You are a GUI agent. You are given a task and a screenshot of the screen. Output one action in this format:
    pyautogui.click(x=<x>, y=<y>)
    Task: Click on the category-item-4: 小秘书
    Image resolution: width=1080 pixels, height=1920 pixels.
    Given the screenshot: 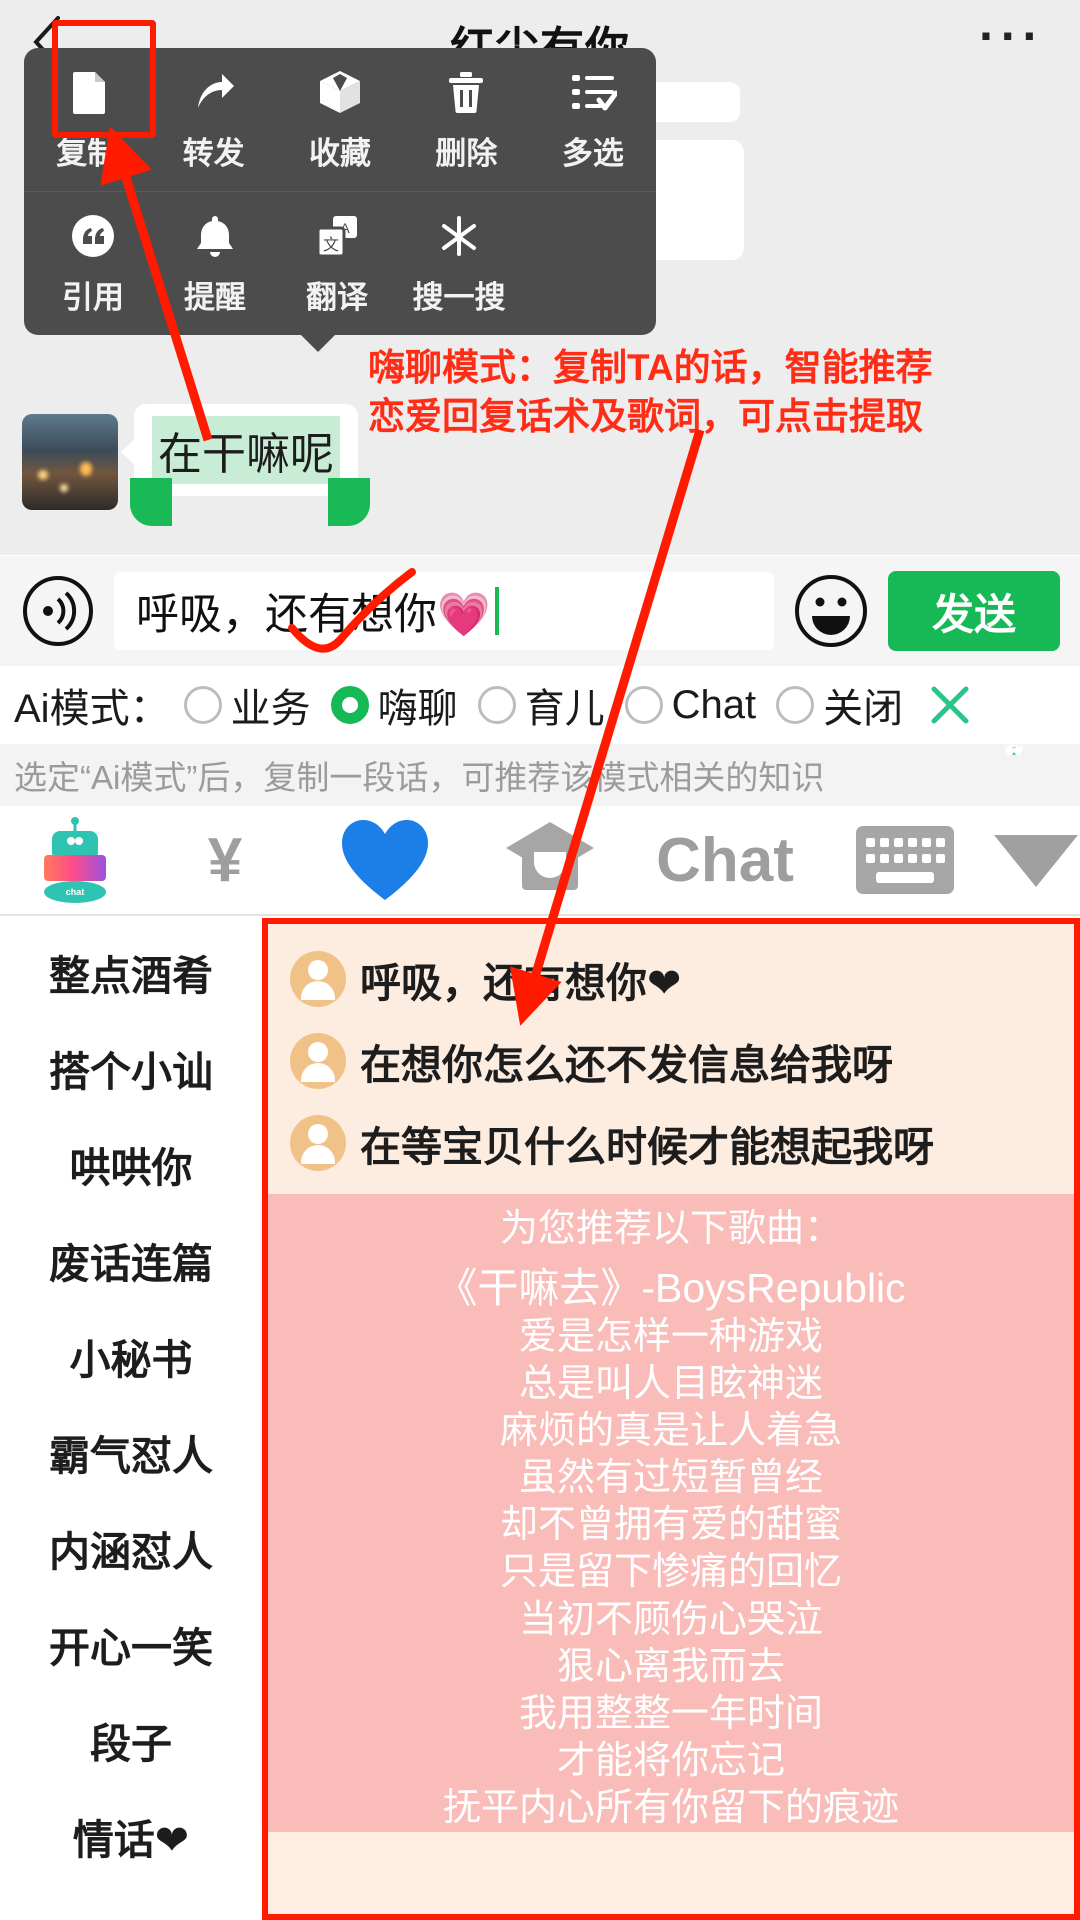 What is the action you would take?
    pyautogui.click(x=131, y=1356)
    